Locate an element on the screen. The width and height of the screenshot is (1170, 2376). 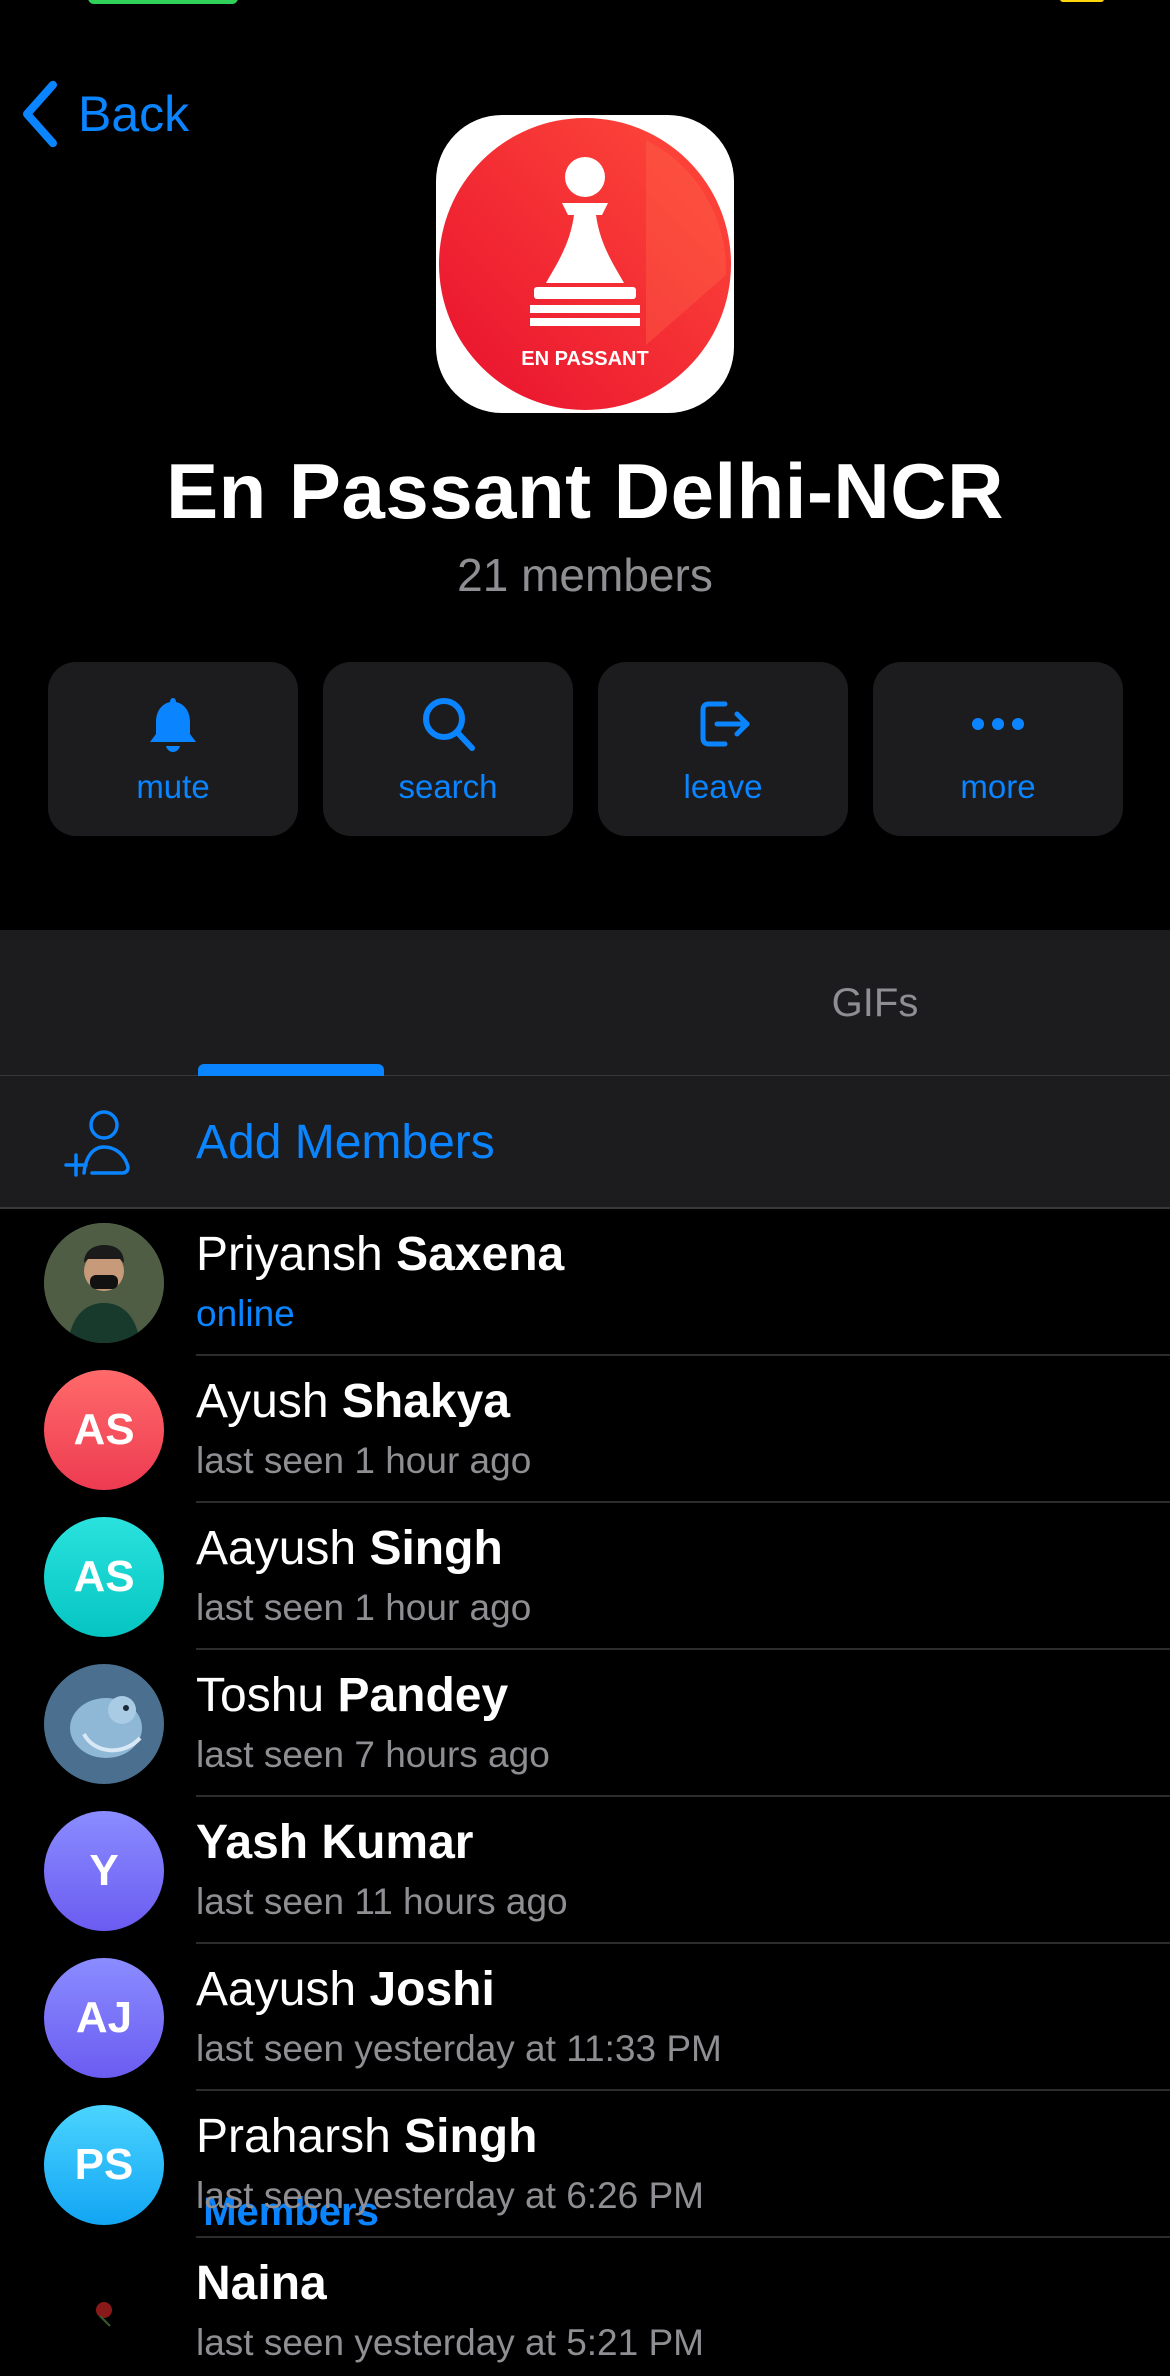
tab-indicator is located at coordinates (291, 1070).